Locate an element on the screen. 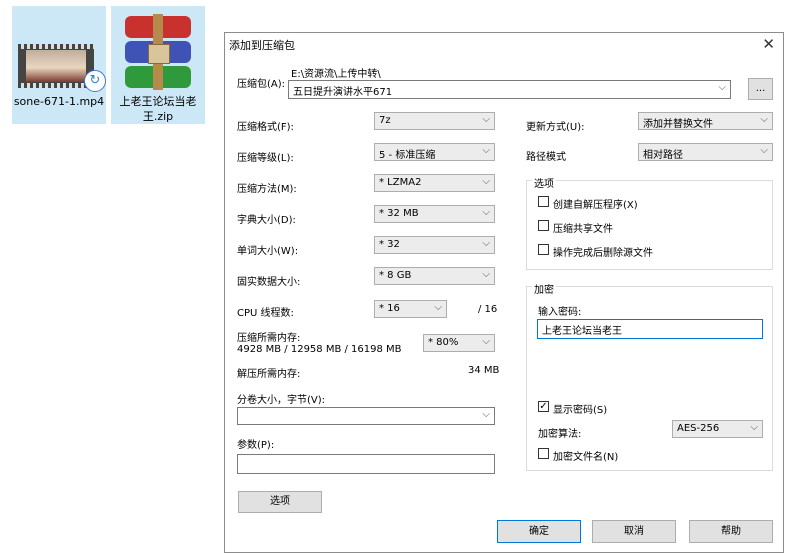  path-mode-label: 路径模式 is located at coordinates (546, 157).